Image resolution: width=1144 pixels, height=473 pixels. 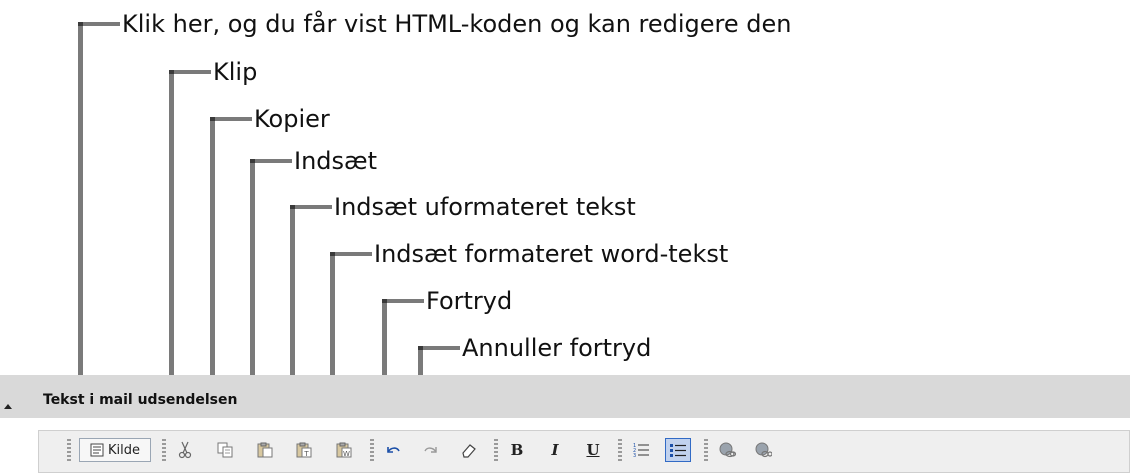 I want to click on copy-button, so click(x=225, y=450).